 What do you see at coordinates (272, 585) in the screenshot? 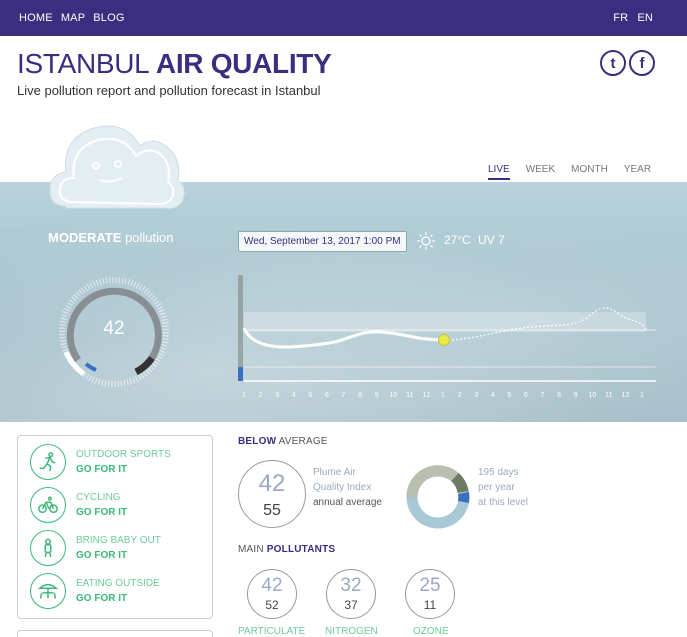
I see `pollutant-current: 42` at bounding box center [272, 585].